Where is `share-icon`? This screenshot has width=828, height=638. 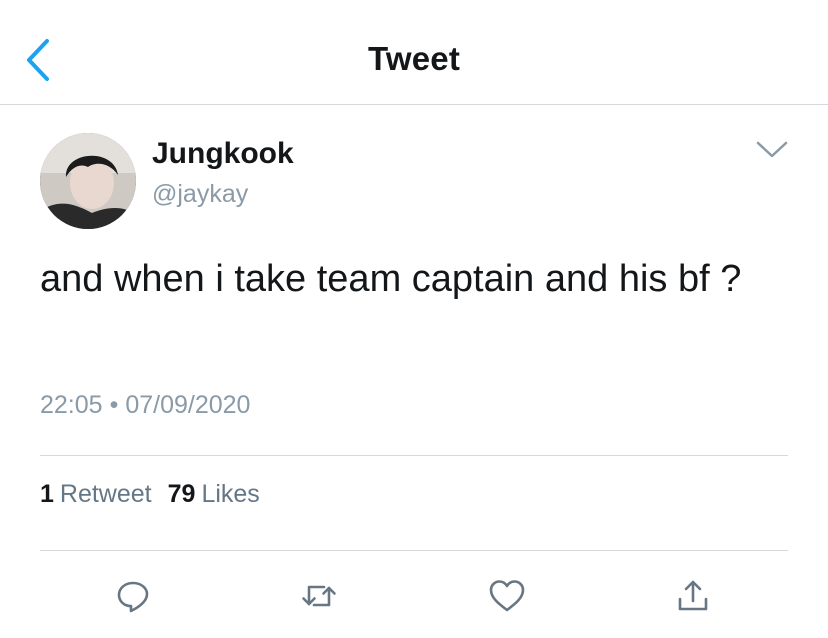
share-icon is located at coordinates (693, 595).